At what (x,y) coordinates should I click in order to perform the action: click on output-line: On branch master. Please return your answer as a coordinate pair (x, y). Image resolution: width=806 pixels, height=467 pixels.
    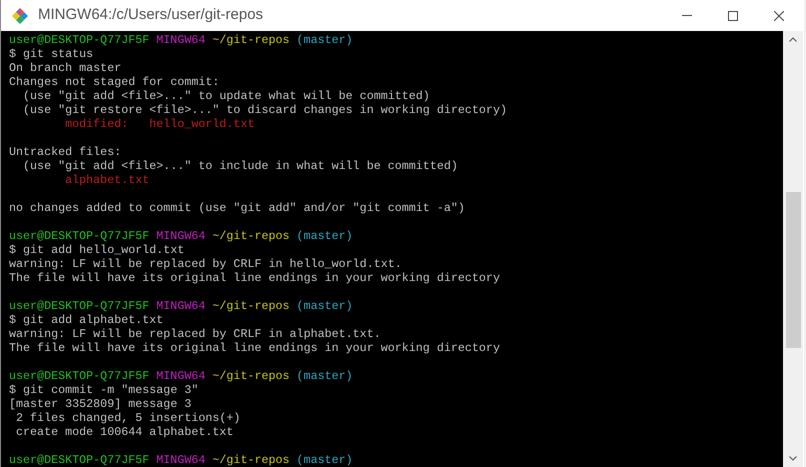
    Looking at the image, I should click on (65, 68).